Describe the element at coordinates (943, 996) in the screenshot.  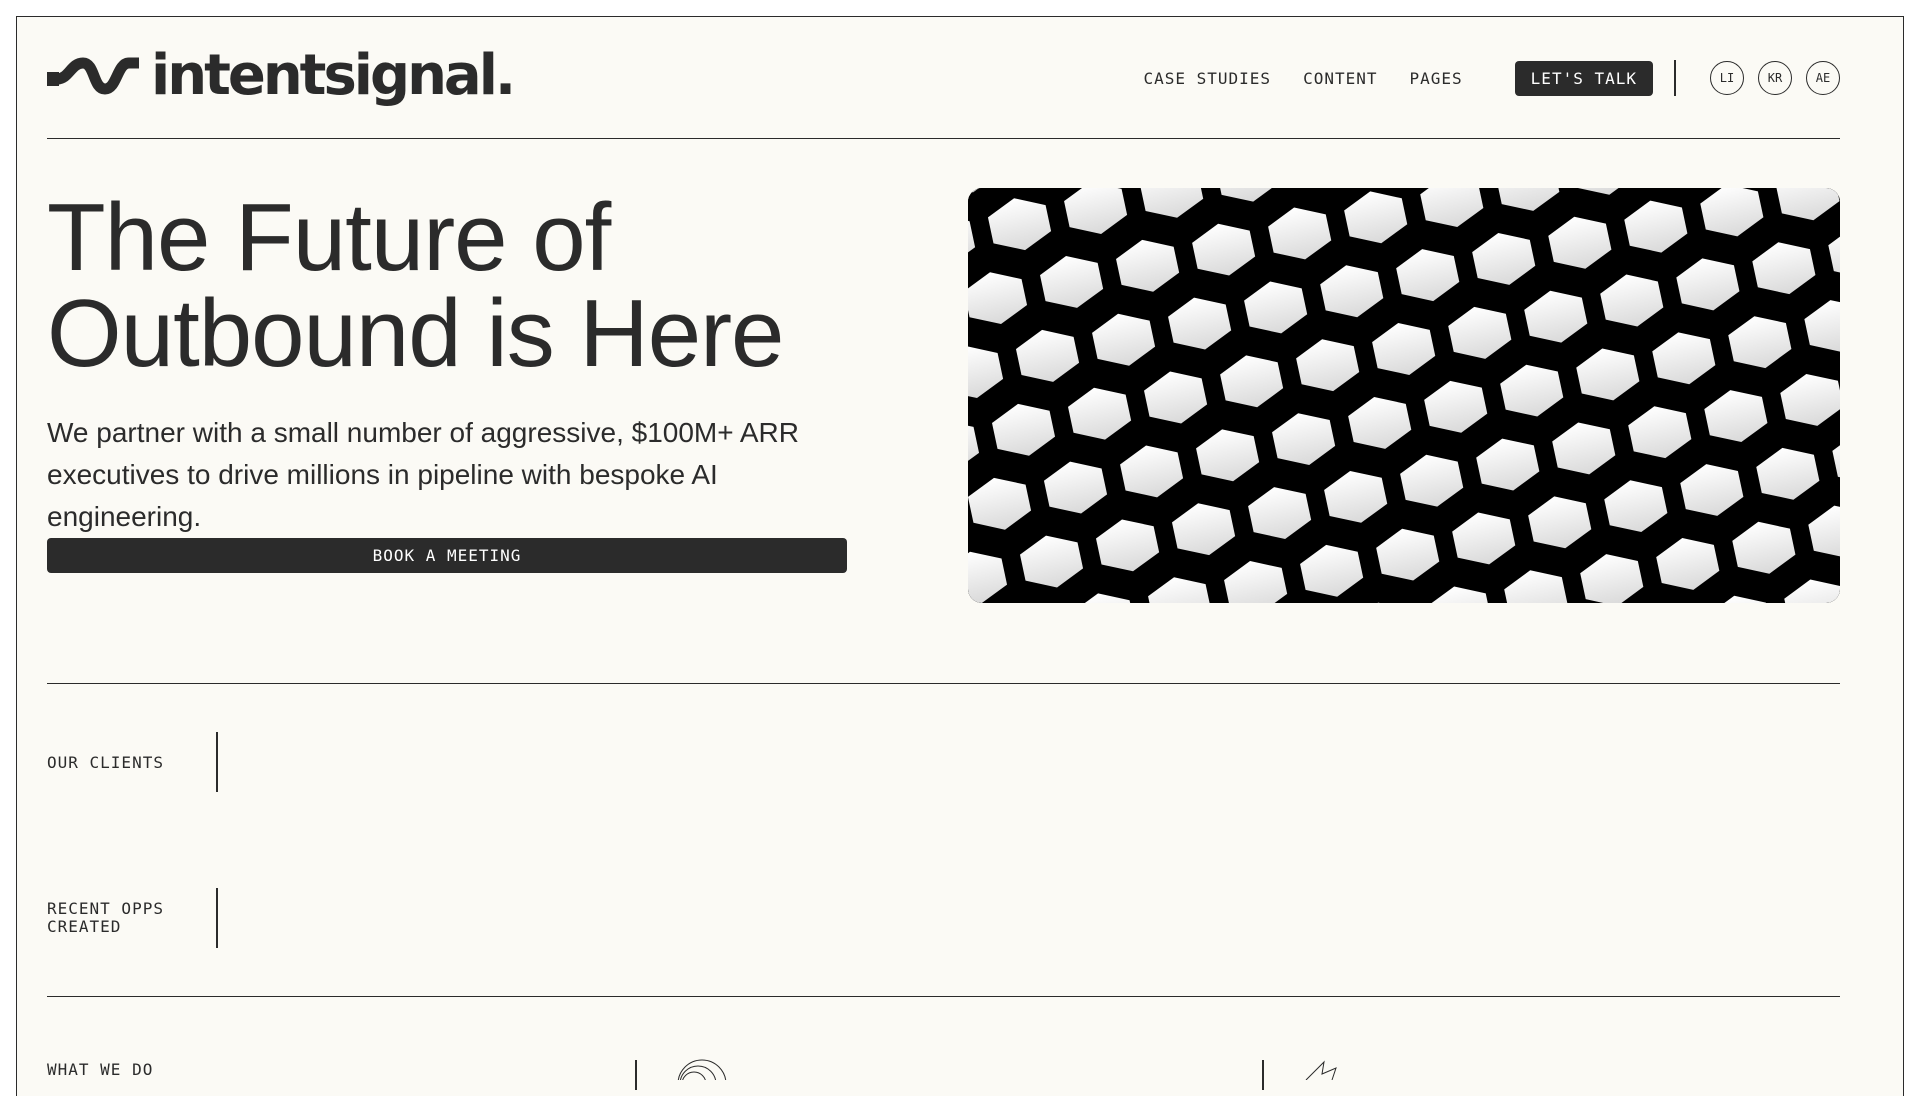
I see `opps-divider` at that location.